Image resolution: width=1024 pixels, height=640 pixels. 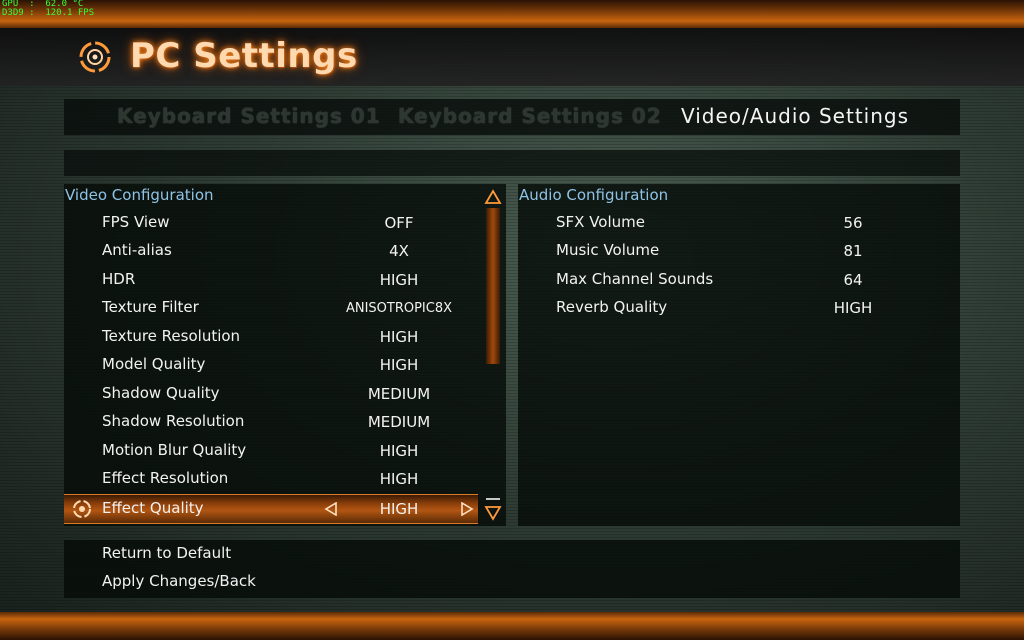 What do you see at coordinates (399, 251) in the screenshot?
I see `setting-value: 4X` at bounding box center [399, 251].